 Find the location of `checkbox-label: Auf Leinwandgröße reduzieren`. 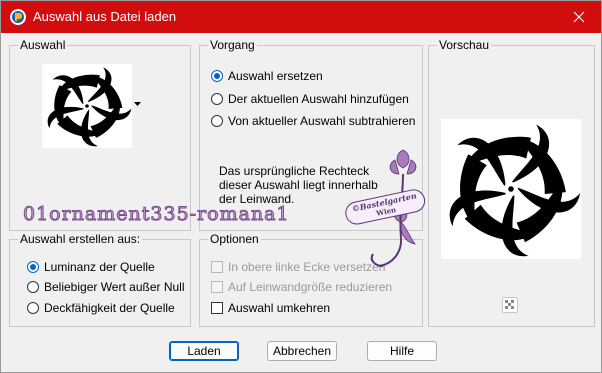

checkbox-label: Auf Leinwandgröße reduzieren is located at coordinates (310, 287).